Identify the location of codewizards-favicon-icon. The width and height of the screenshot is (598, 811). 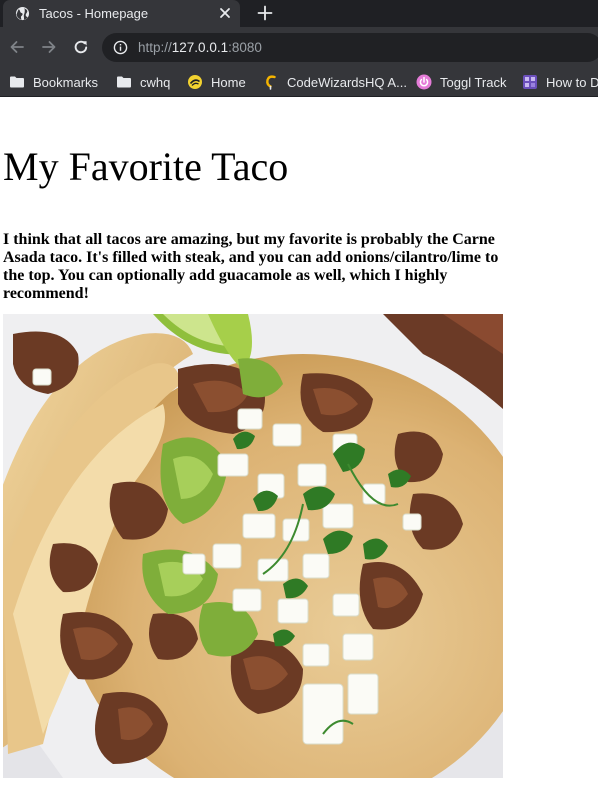
(271, 82).